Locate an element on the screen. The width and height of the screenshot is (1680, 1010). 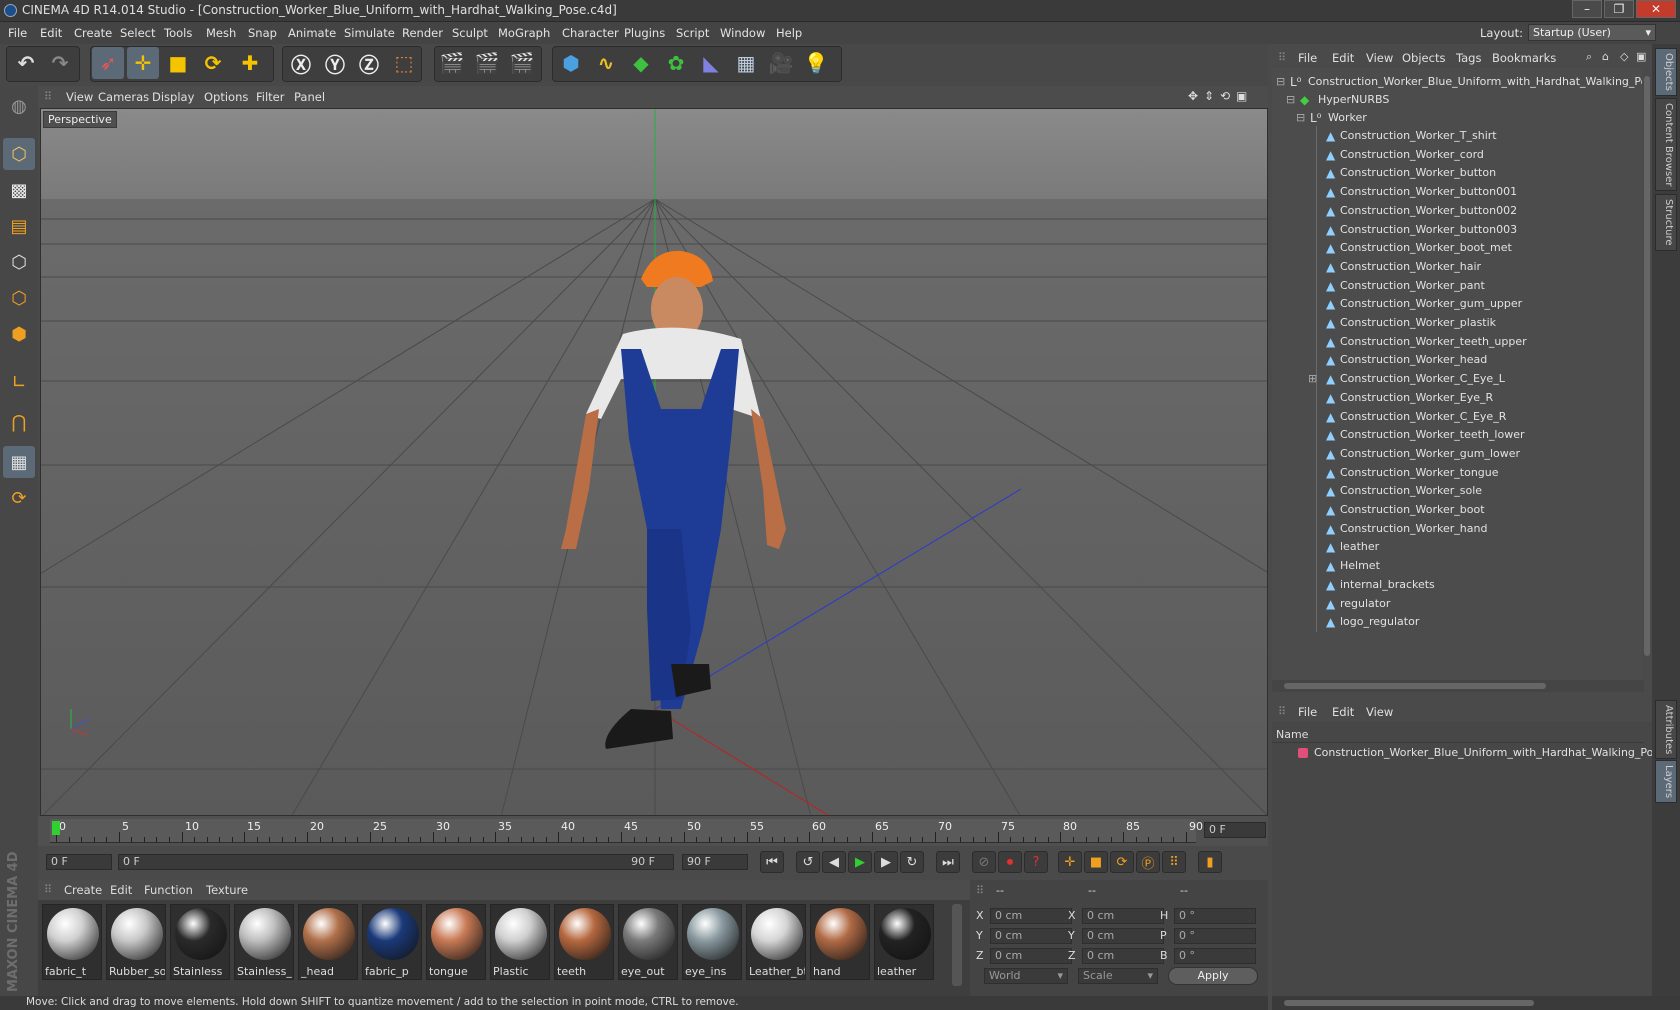
viewport-menu-cameras: Cameras is located at coordinates (123, 97).